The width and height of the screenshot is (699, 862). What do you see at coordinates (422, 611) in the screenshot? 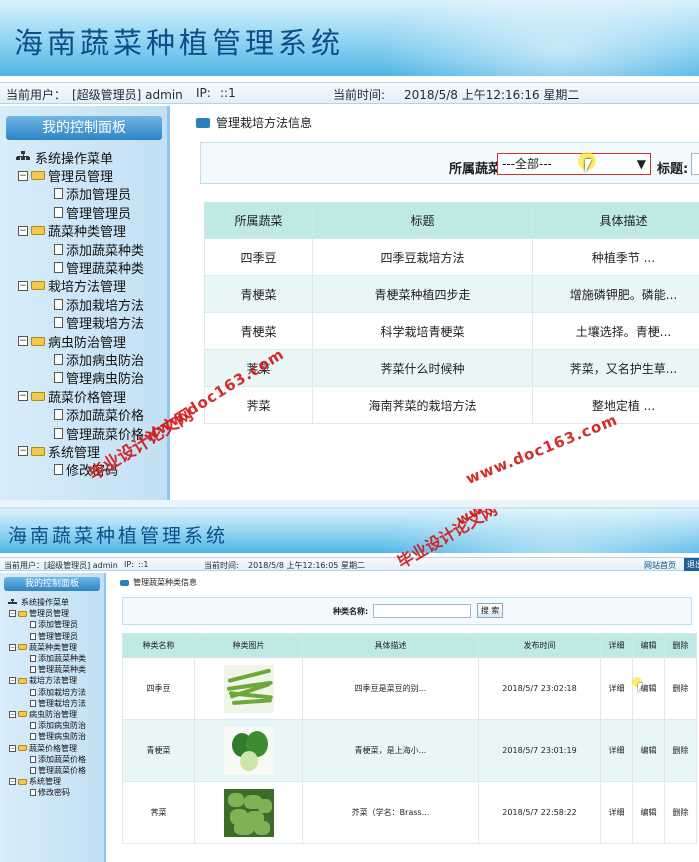
I see `category-name-input` at bounding box center [422, 611].